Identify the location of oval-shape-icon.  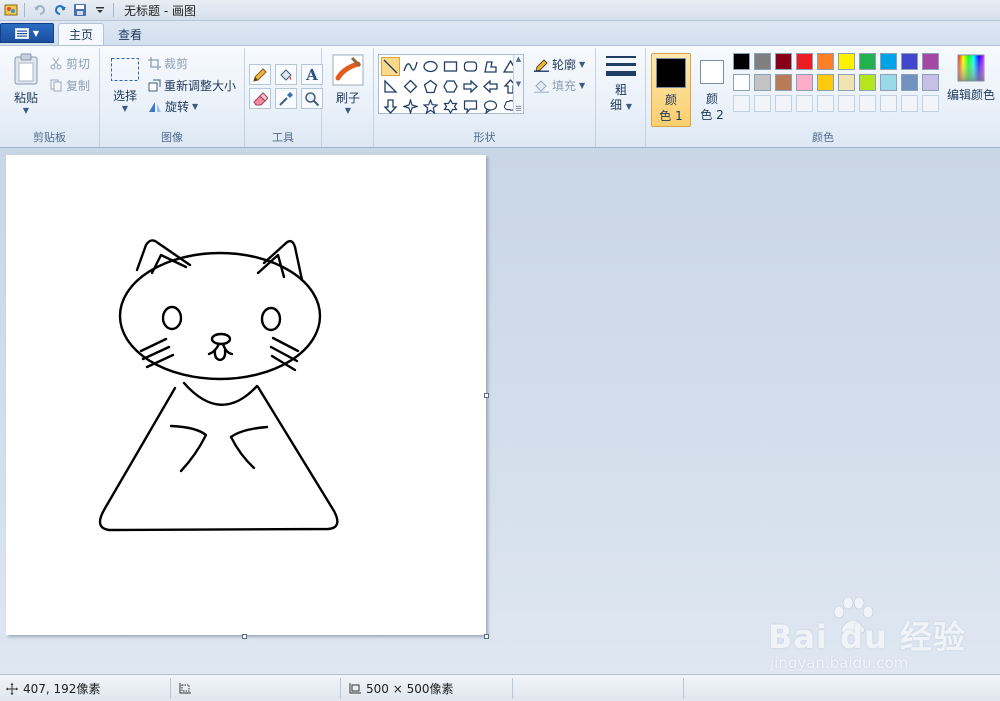
(430, 66).